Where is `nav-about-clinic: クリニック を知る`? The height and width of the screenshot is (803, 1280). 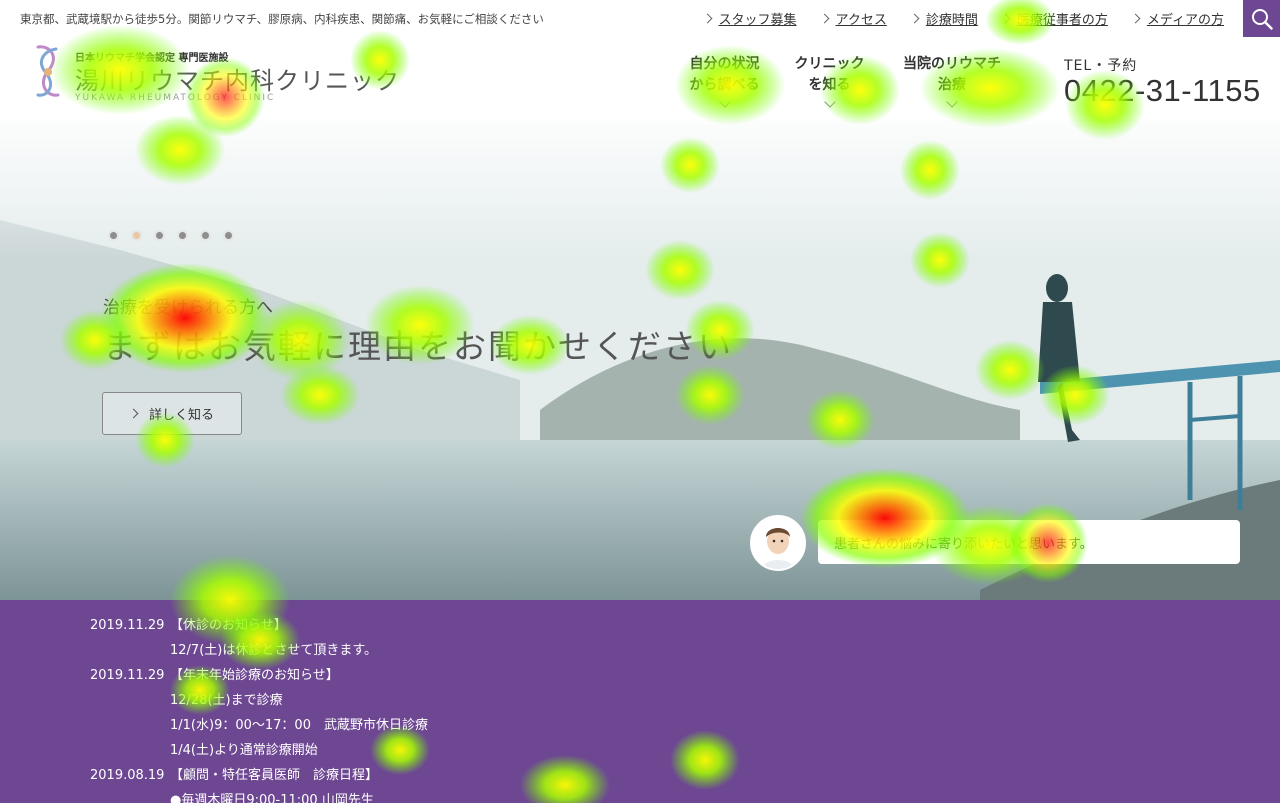 nav-about-clinic: クリニック を知る is located at coordinates (829, 81).